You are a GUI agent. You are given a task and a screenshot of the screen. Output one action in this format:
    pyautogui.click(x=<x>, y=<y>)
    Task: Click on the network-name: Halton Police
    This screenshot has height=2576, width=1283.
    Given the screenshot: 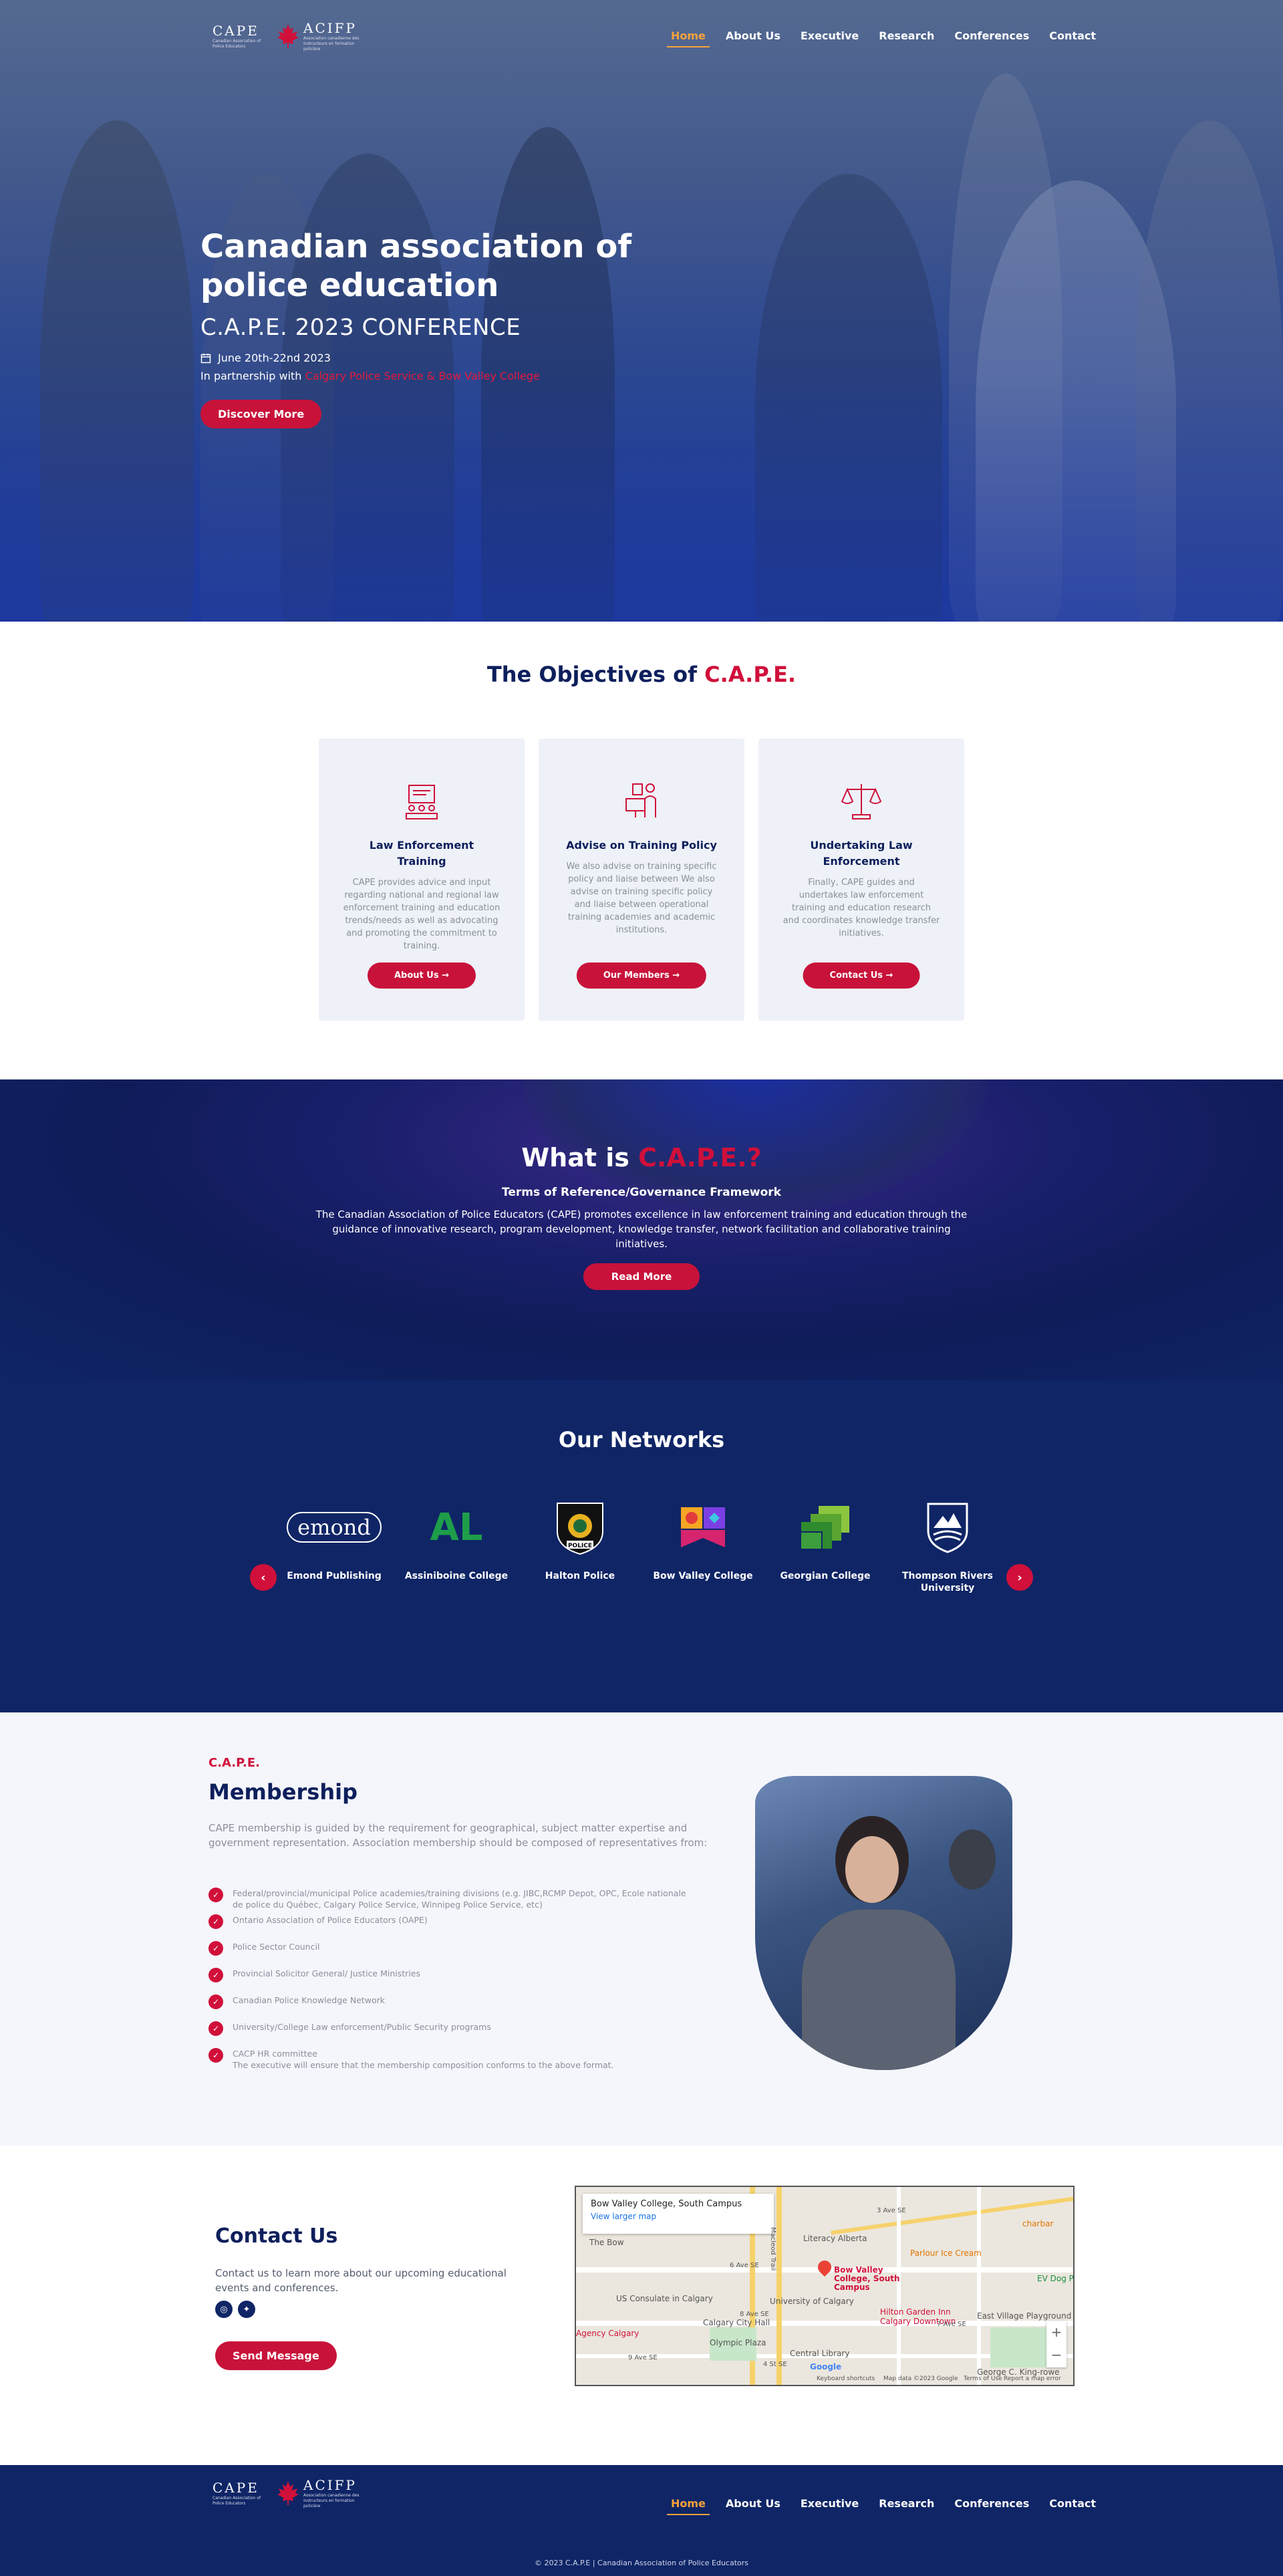 What is the action you would take?
    pyautogui.click(x=580, y=1576)
    